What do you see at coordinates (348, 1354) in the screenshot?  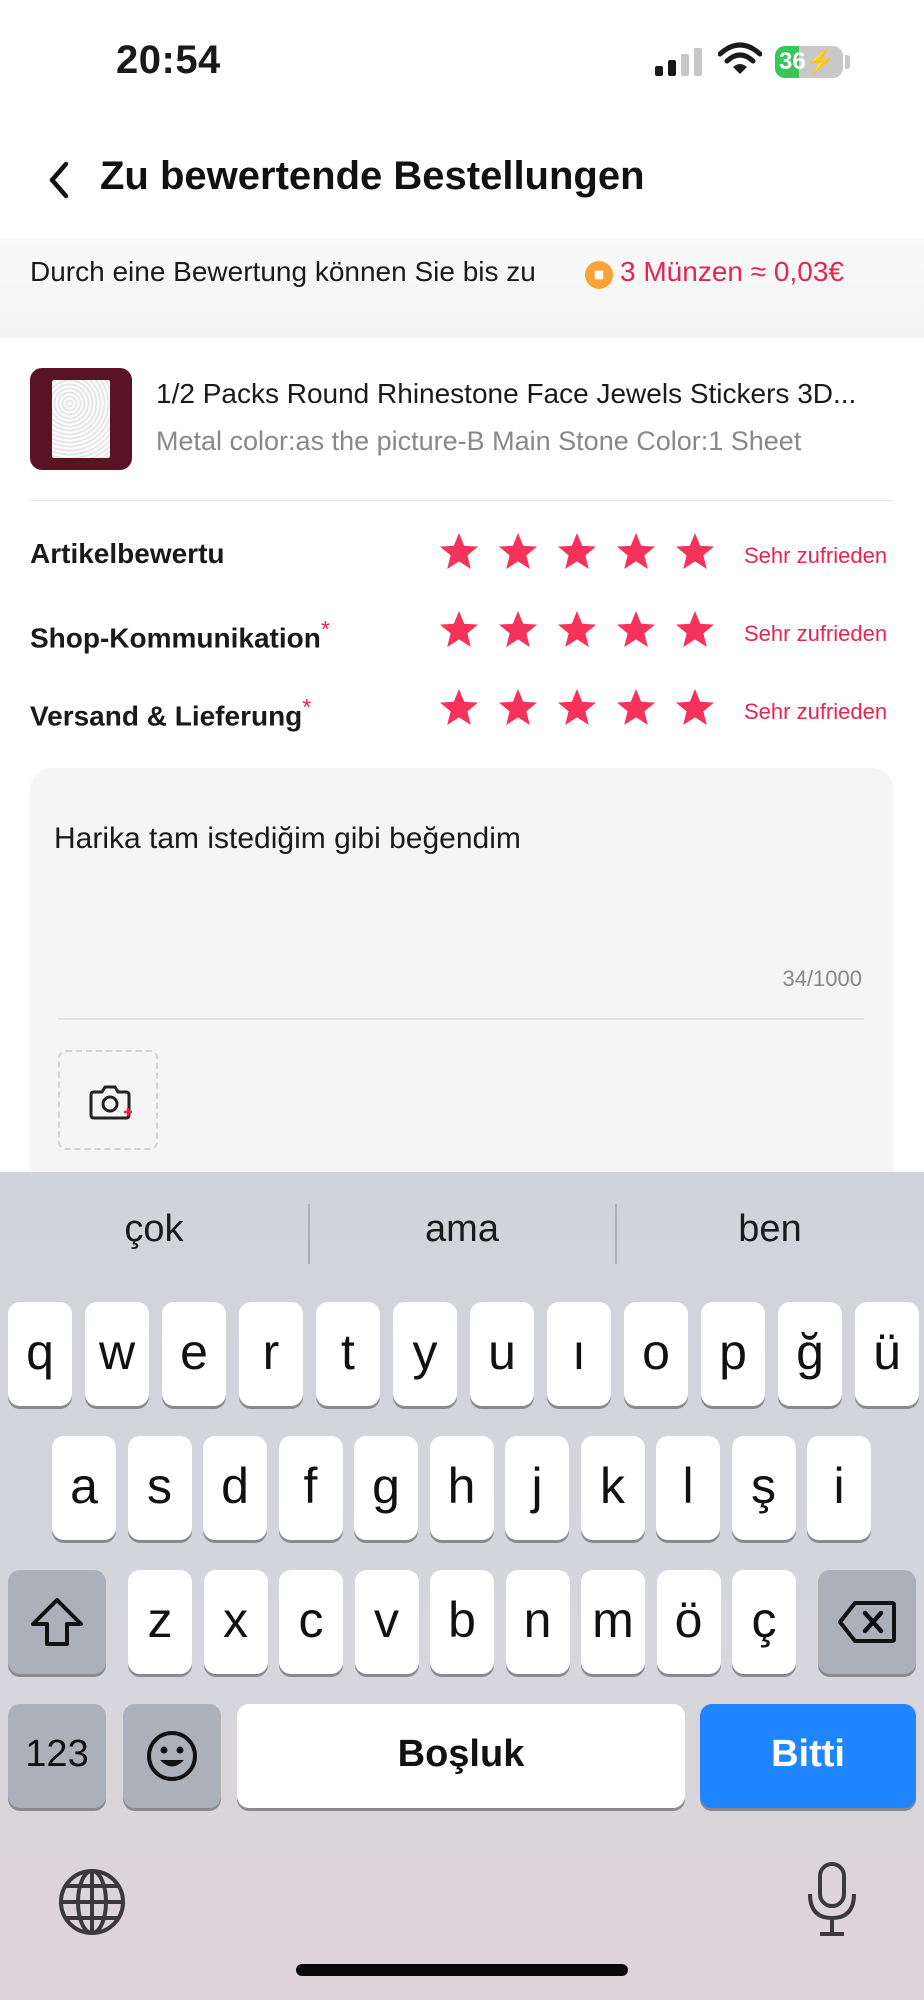 I see `key-t: t` at bounding box center [348, 1354].